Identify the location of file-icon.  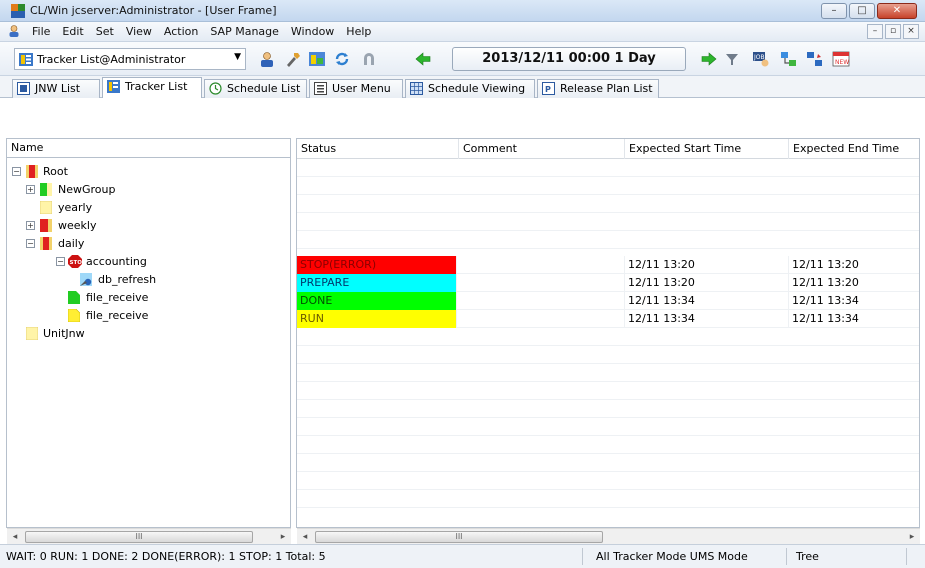
(74, 297).